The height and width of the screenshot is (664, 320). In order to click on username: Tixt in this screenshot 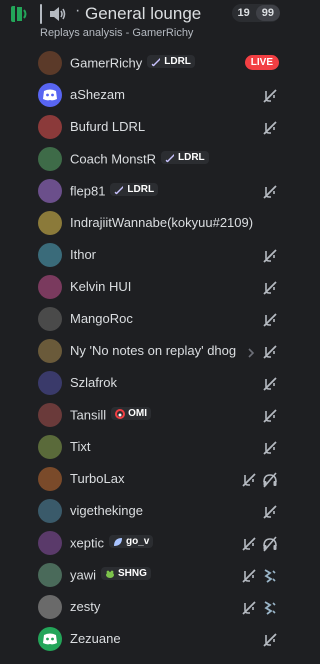, I will do `click(80, 446)`.